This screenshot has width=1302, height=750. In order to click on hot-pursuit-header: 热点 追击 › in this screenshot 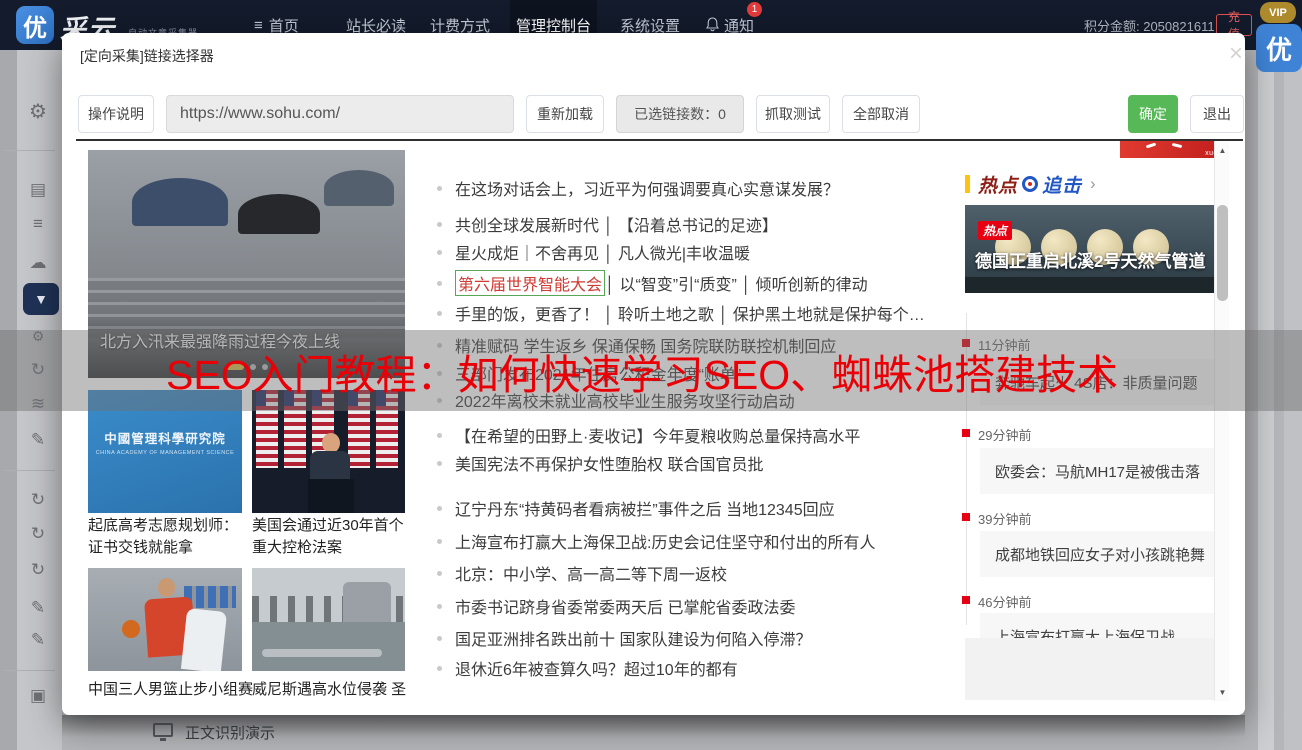, I will do `click(1030, 184)`.